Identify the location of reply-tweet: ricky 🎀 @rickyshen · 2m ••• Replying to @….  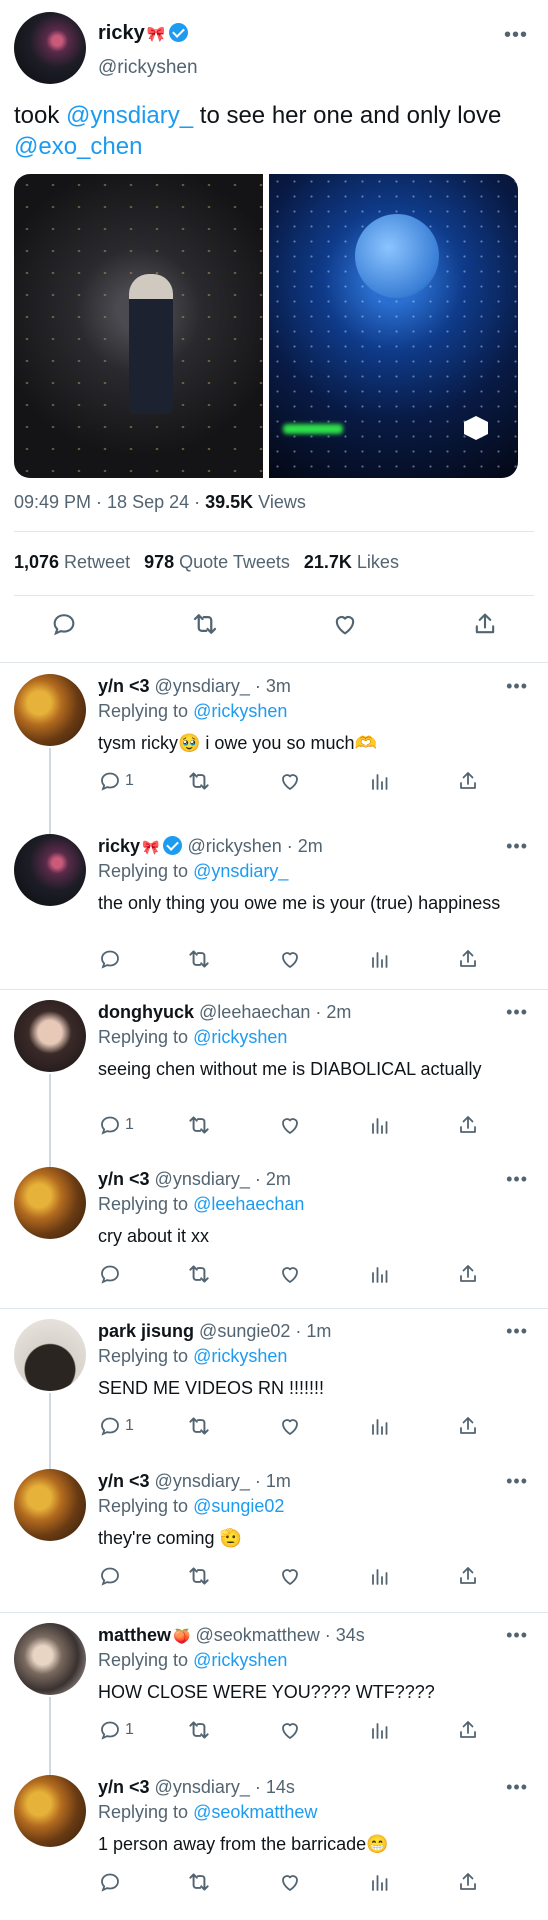
(274, 907).